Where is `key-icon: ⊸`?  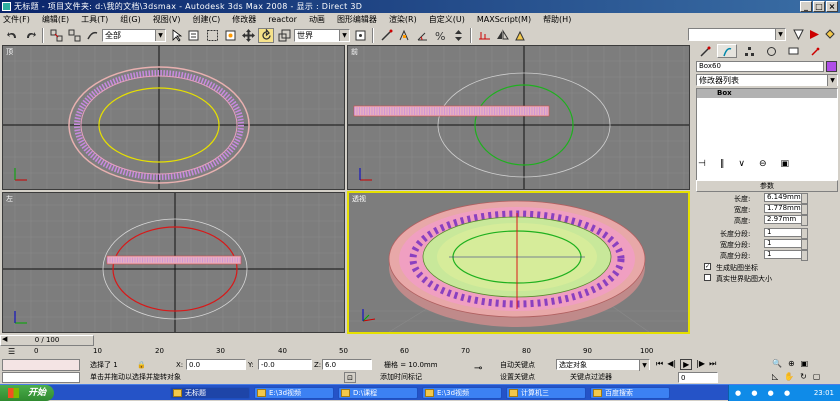 key-icon: ⊸ is located at coordinates (478, 369).